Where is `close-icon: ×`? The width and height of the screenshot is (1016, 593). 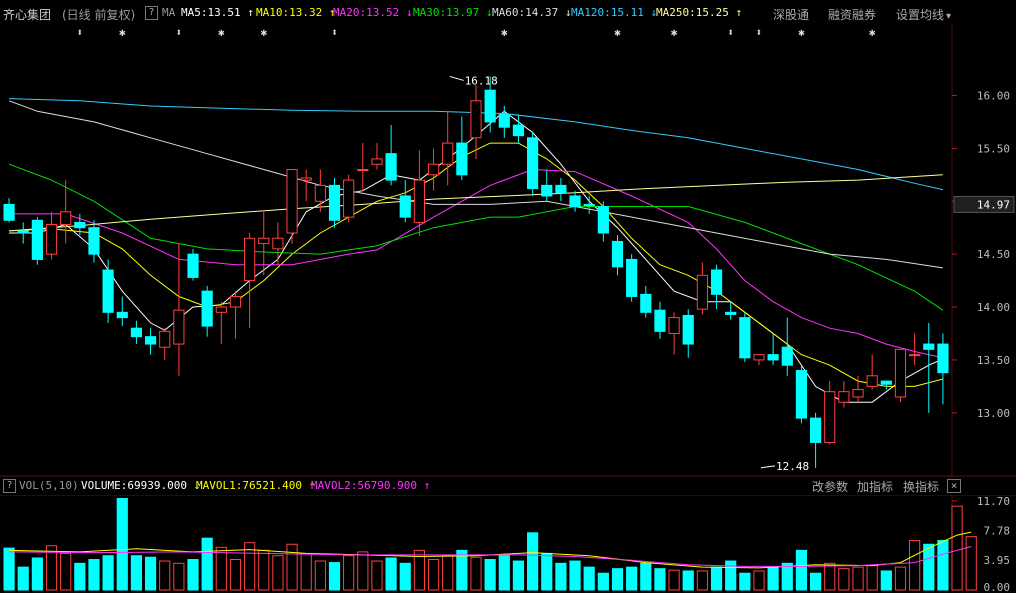 close-icon: × is located at coordinates (954, 486).